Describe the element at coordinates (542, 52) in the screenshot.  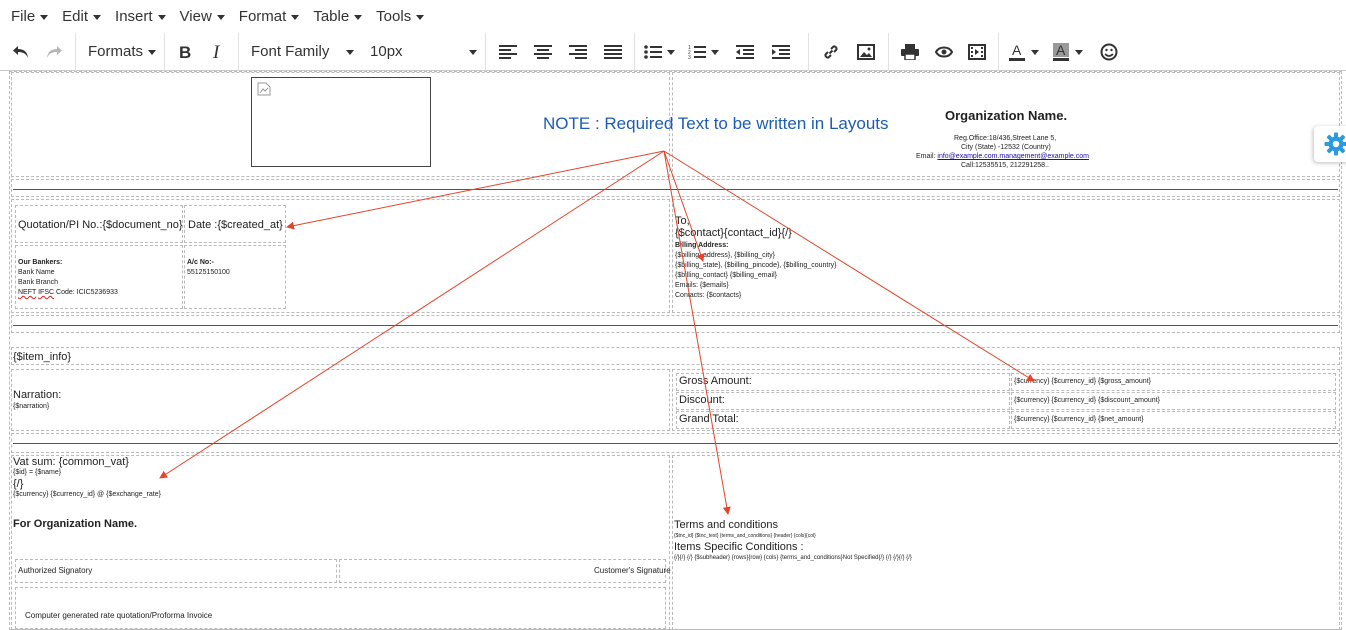
I see `align-center-button` at that location.